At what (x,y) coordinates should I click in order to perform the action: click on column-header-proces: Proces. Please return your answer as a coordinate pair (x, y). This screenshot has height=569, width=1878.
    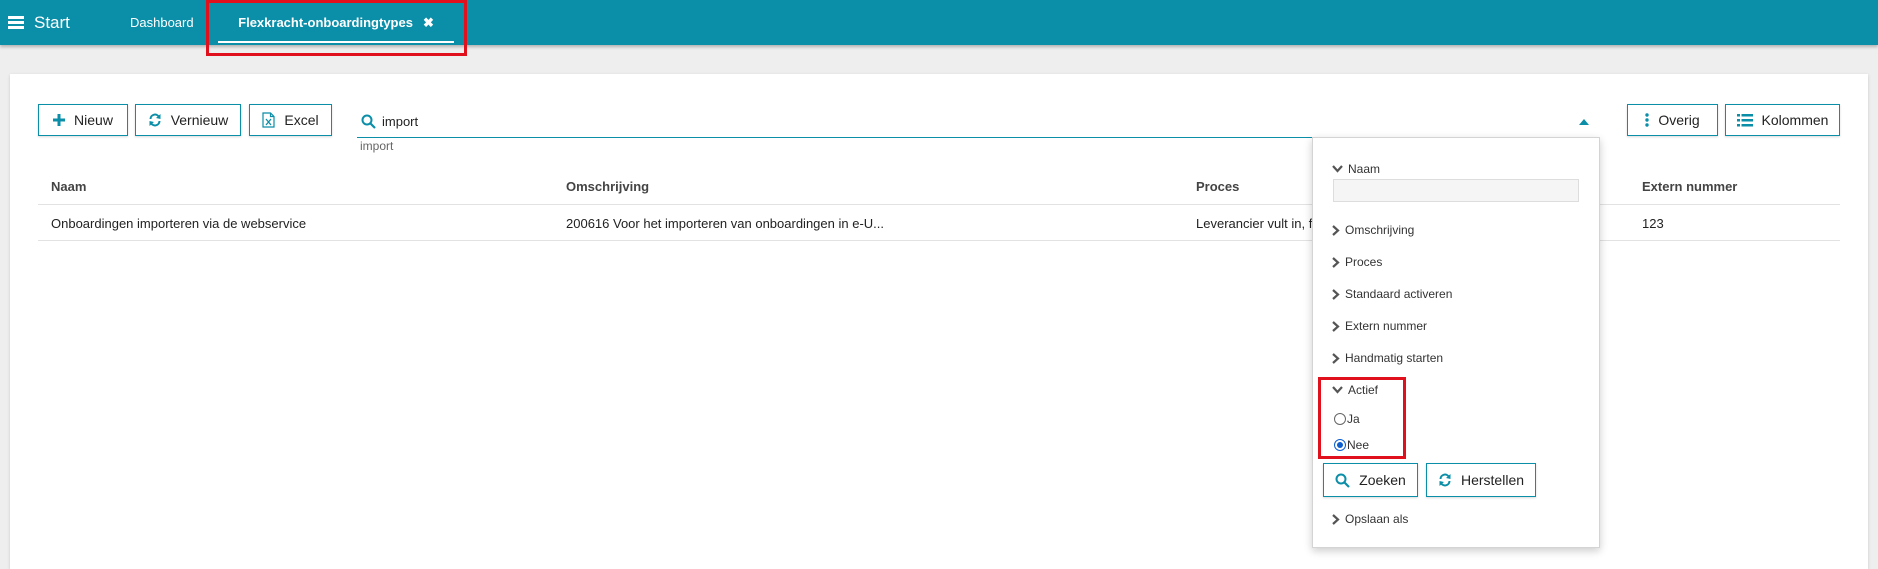
    Looking at the image, I should click on (1217, 186).